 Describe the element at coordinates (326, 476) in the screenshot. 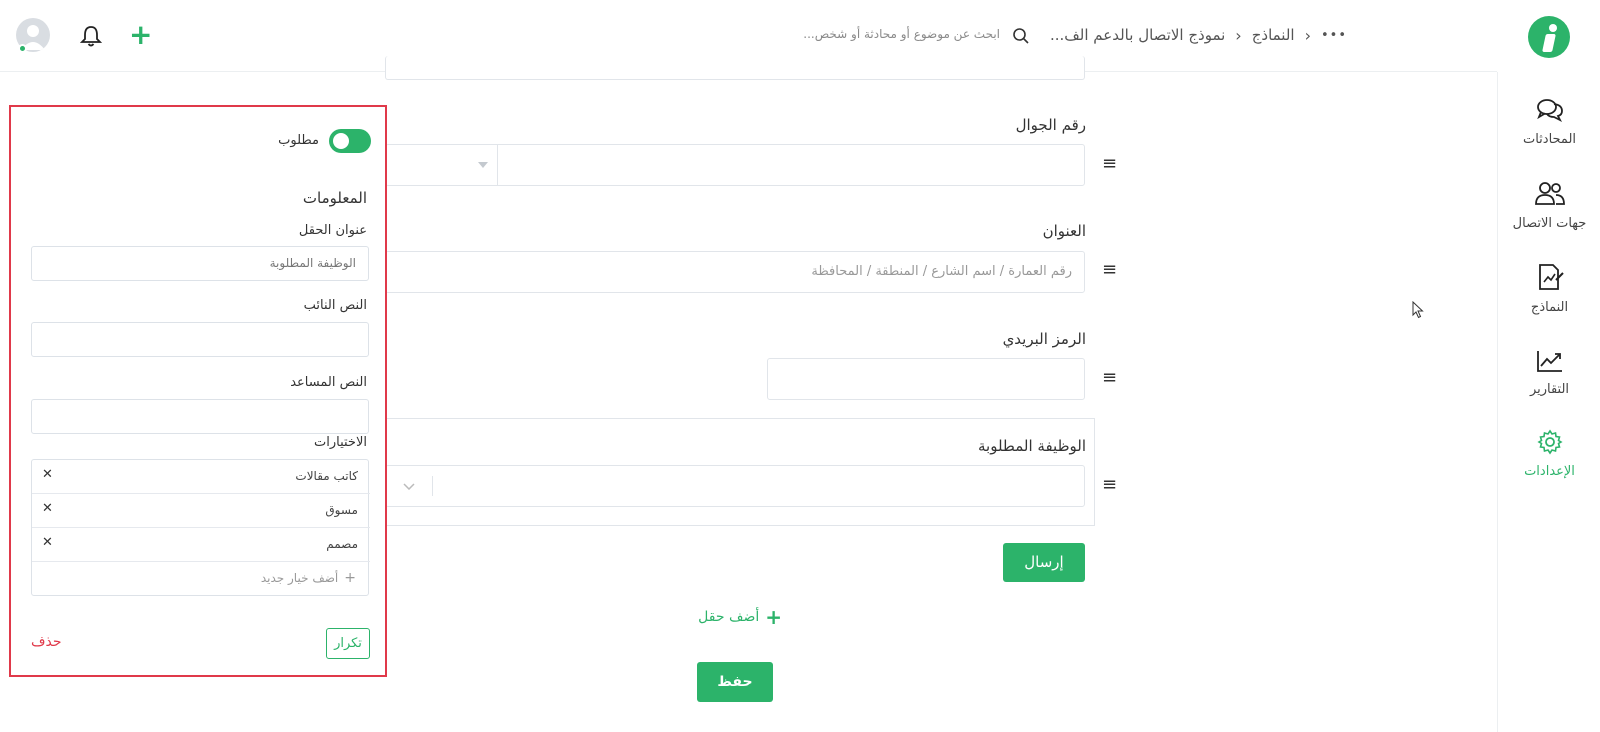

I see `option-text: كاتب مقالات` at that location.